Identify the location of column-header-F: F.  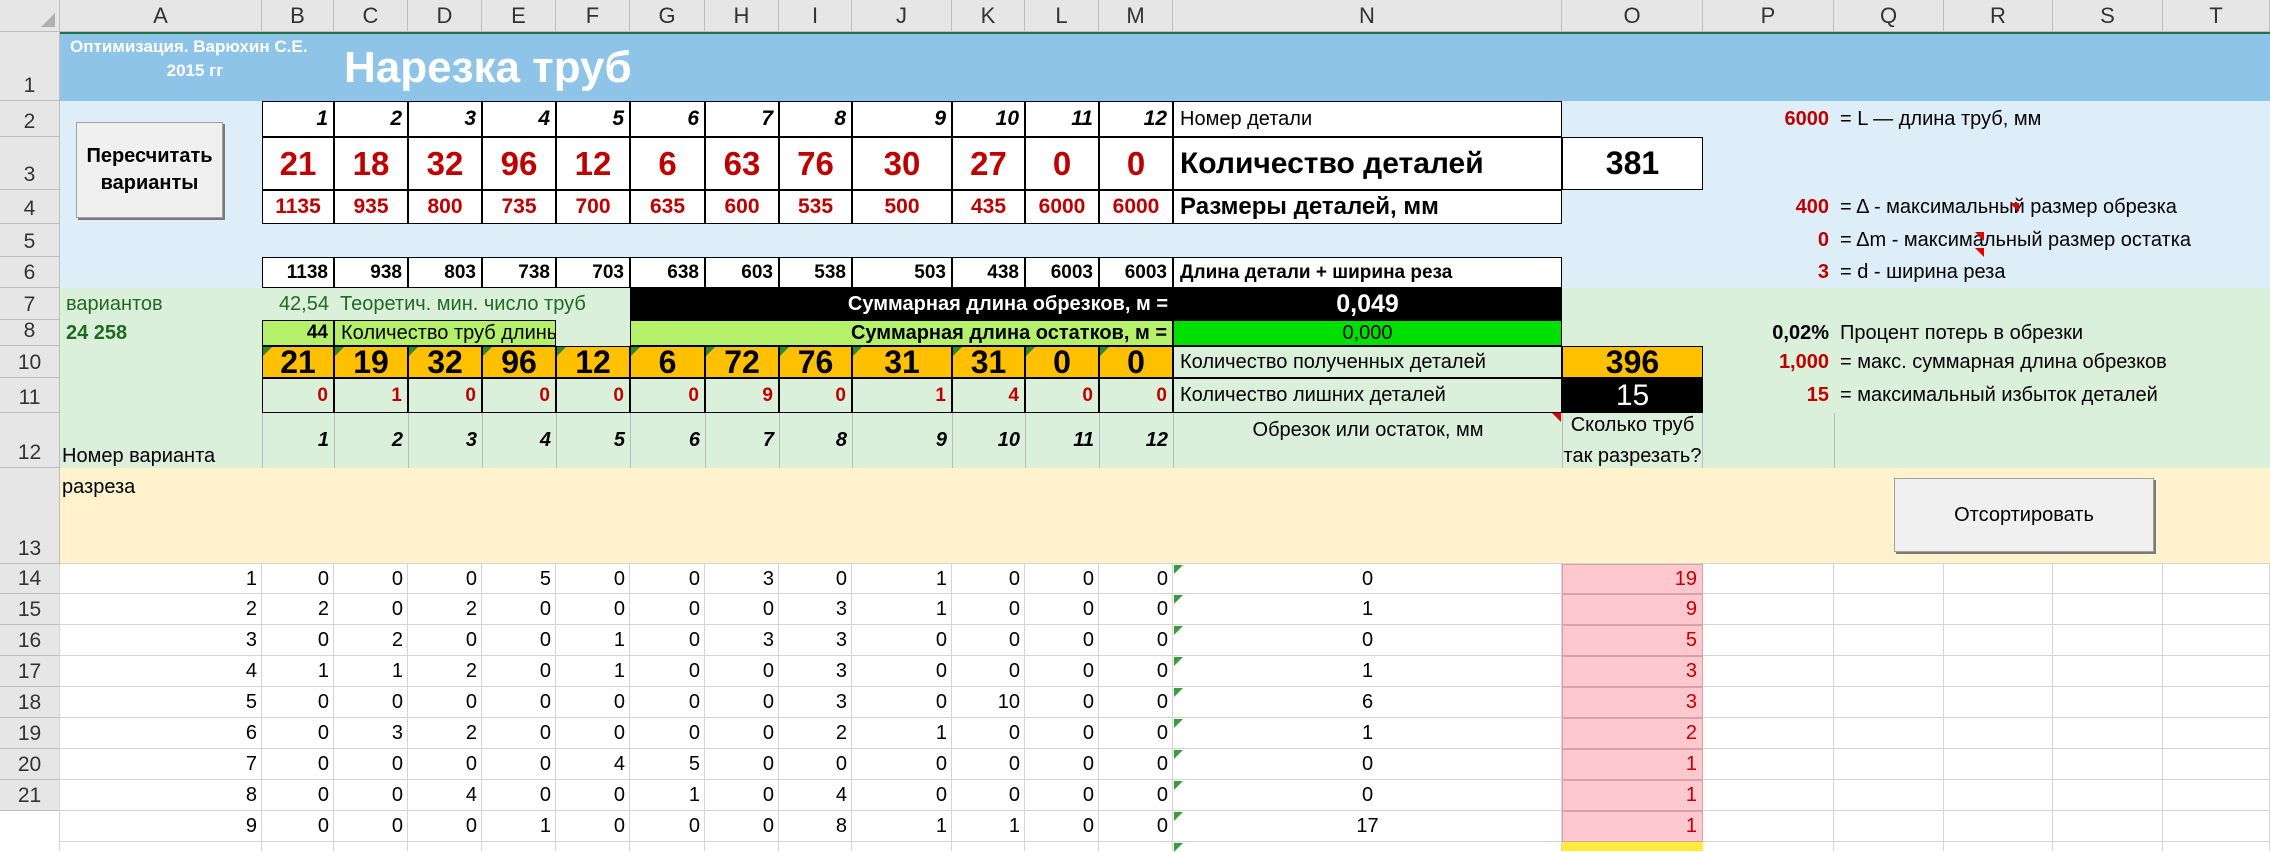
(593, 16).